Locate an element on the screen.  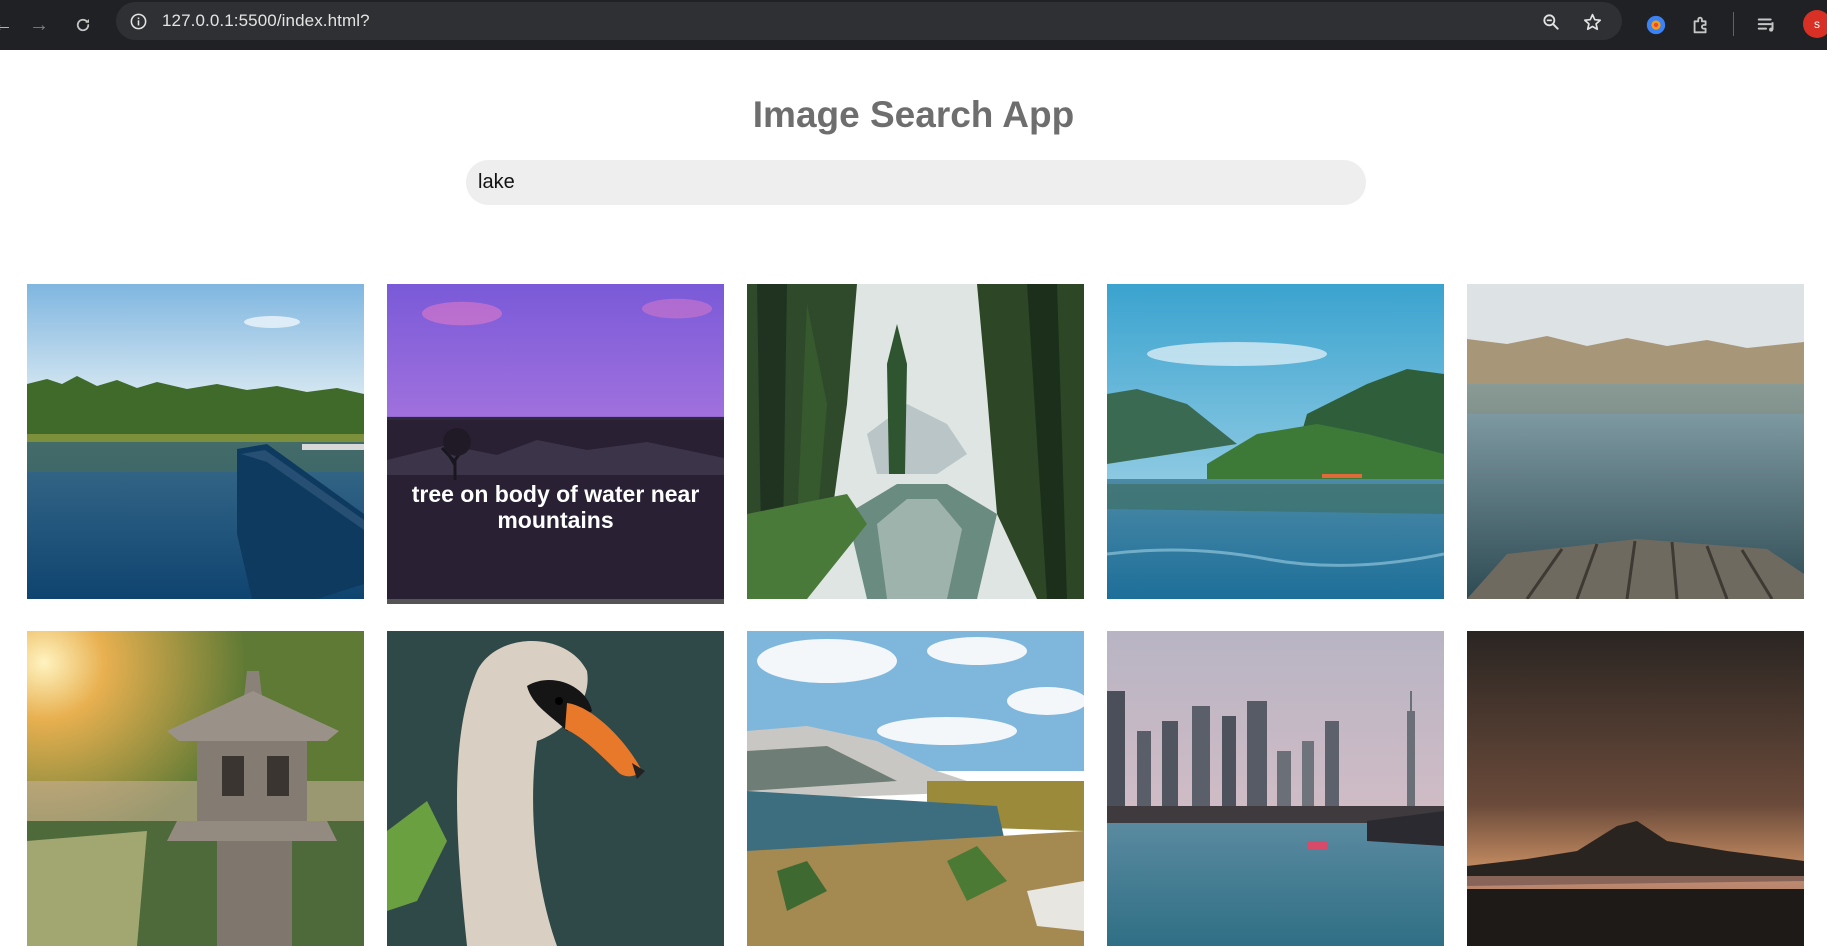
result-image-stone-lantern is located at coordinates (195, 788).